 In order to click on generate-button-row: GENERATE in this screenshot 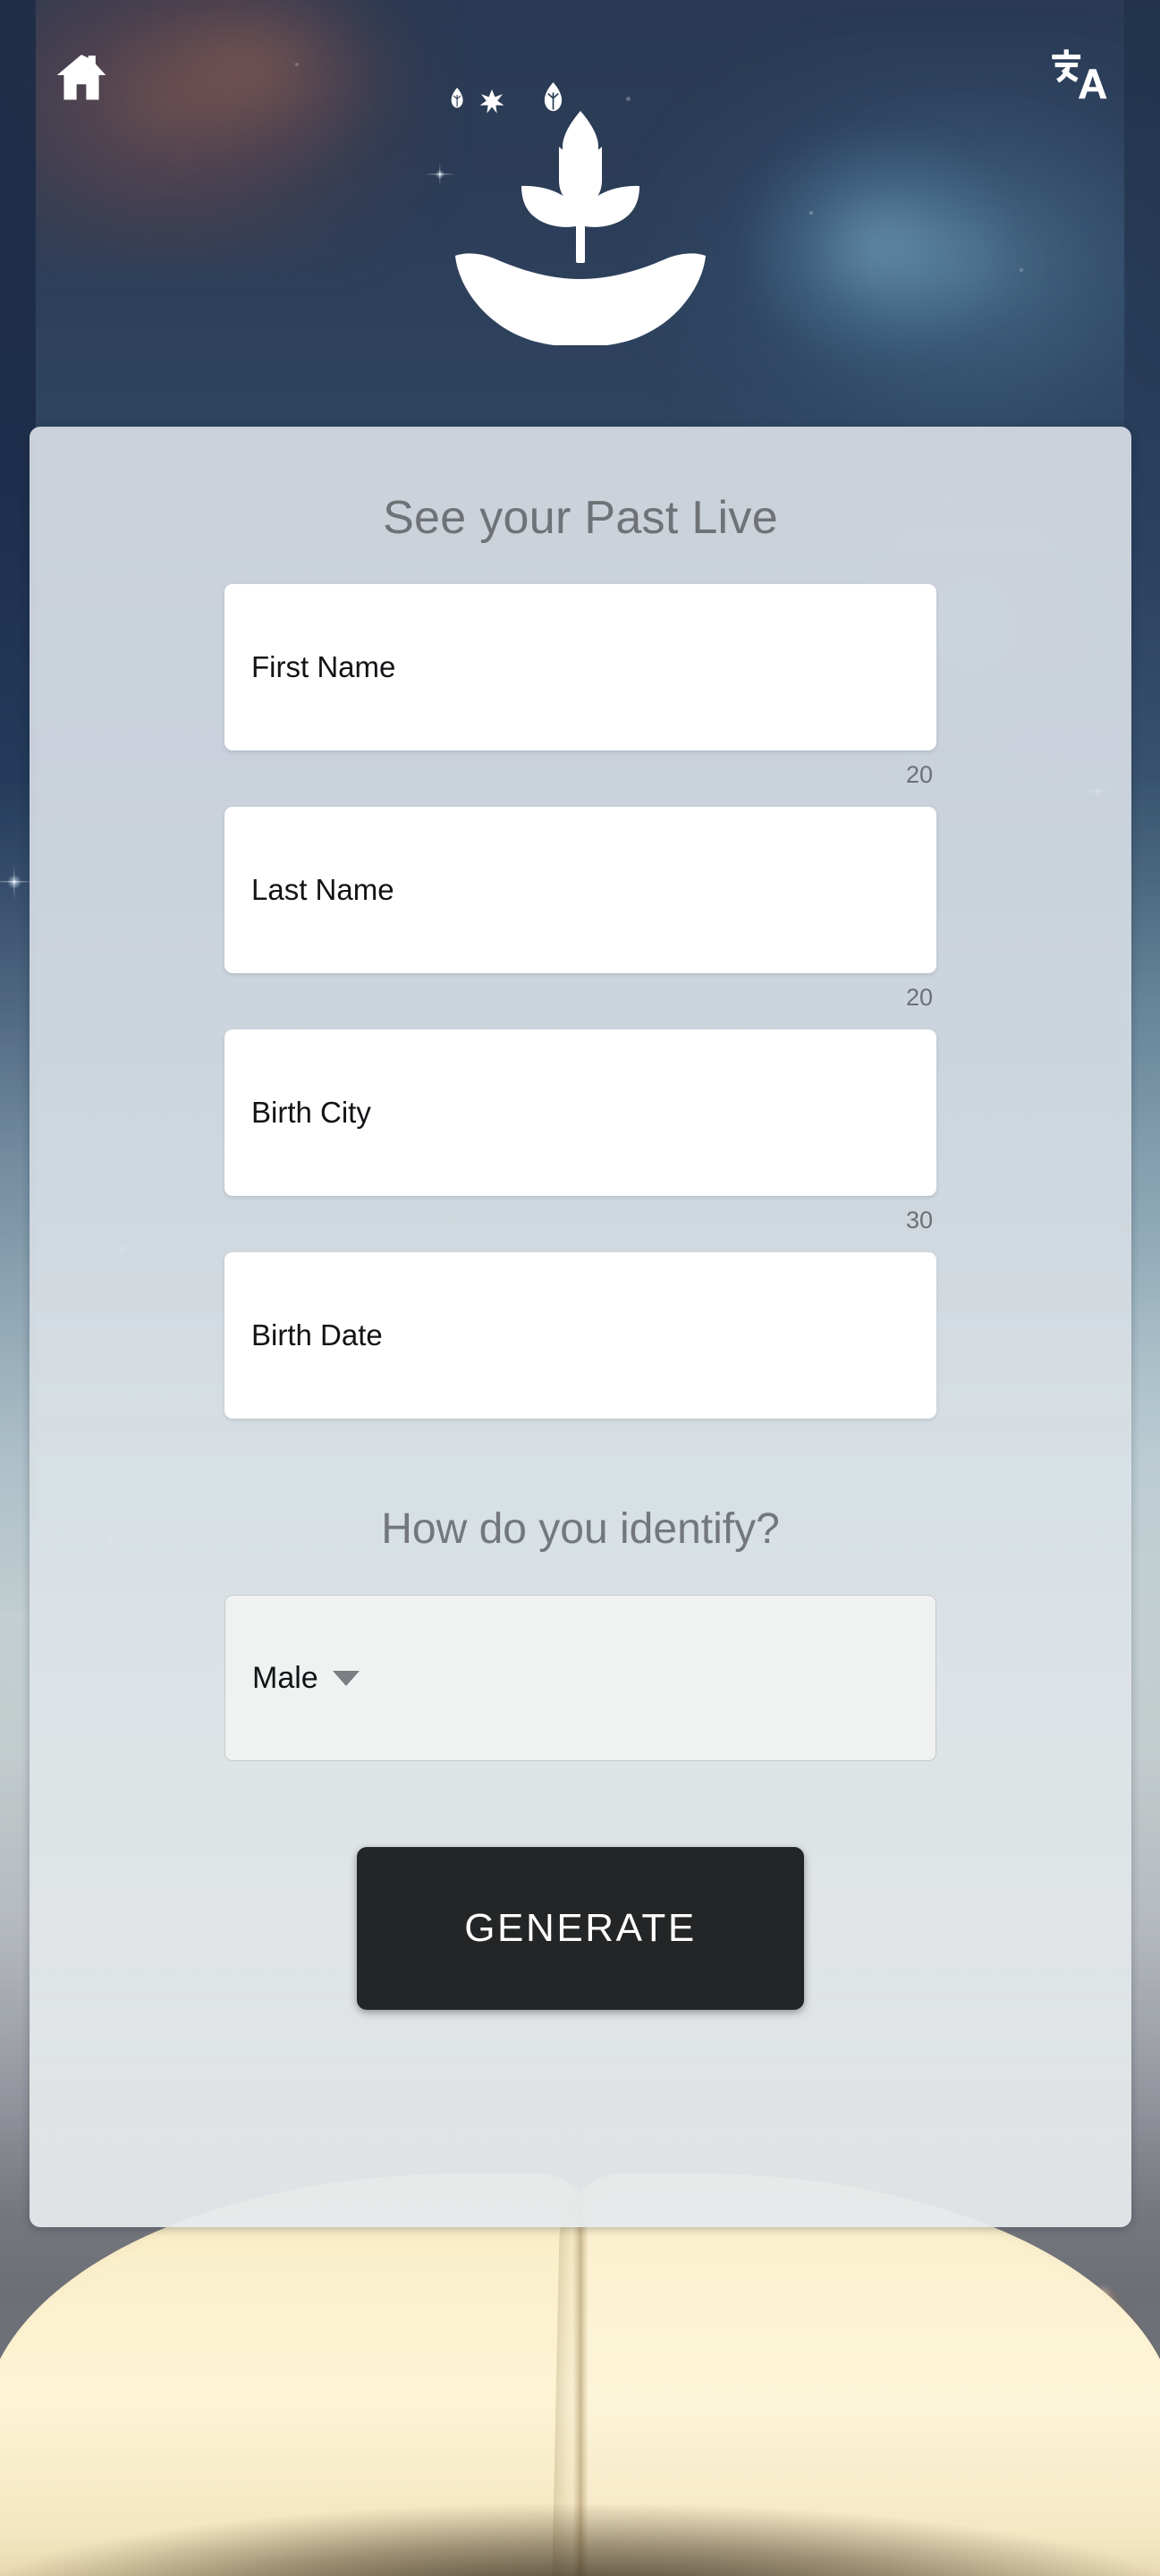, I will do `click(580, 1928)`.